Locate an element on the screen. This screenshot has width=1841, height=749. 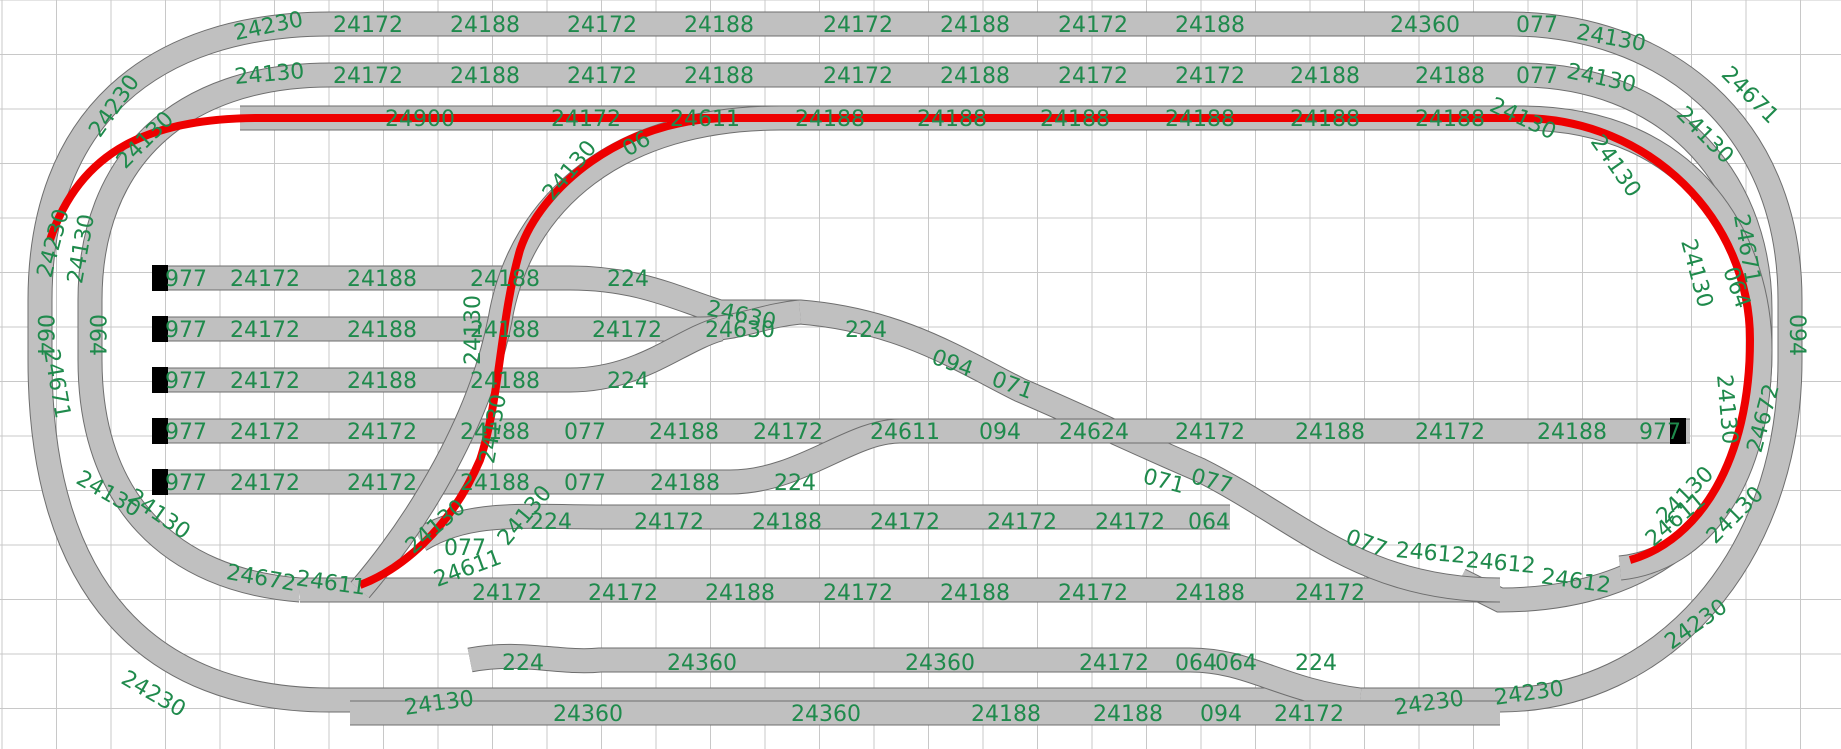
track-label-curve: 071 is located at coordinates (1012, 386).